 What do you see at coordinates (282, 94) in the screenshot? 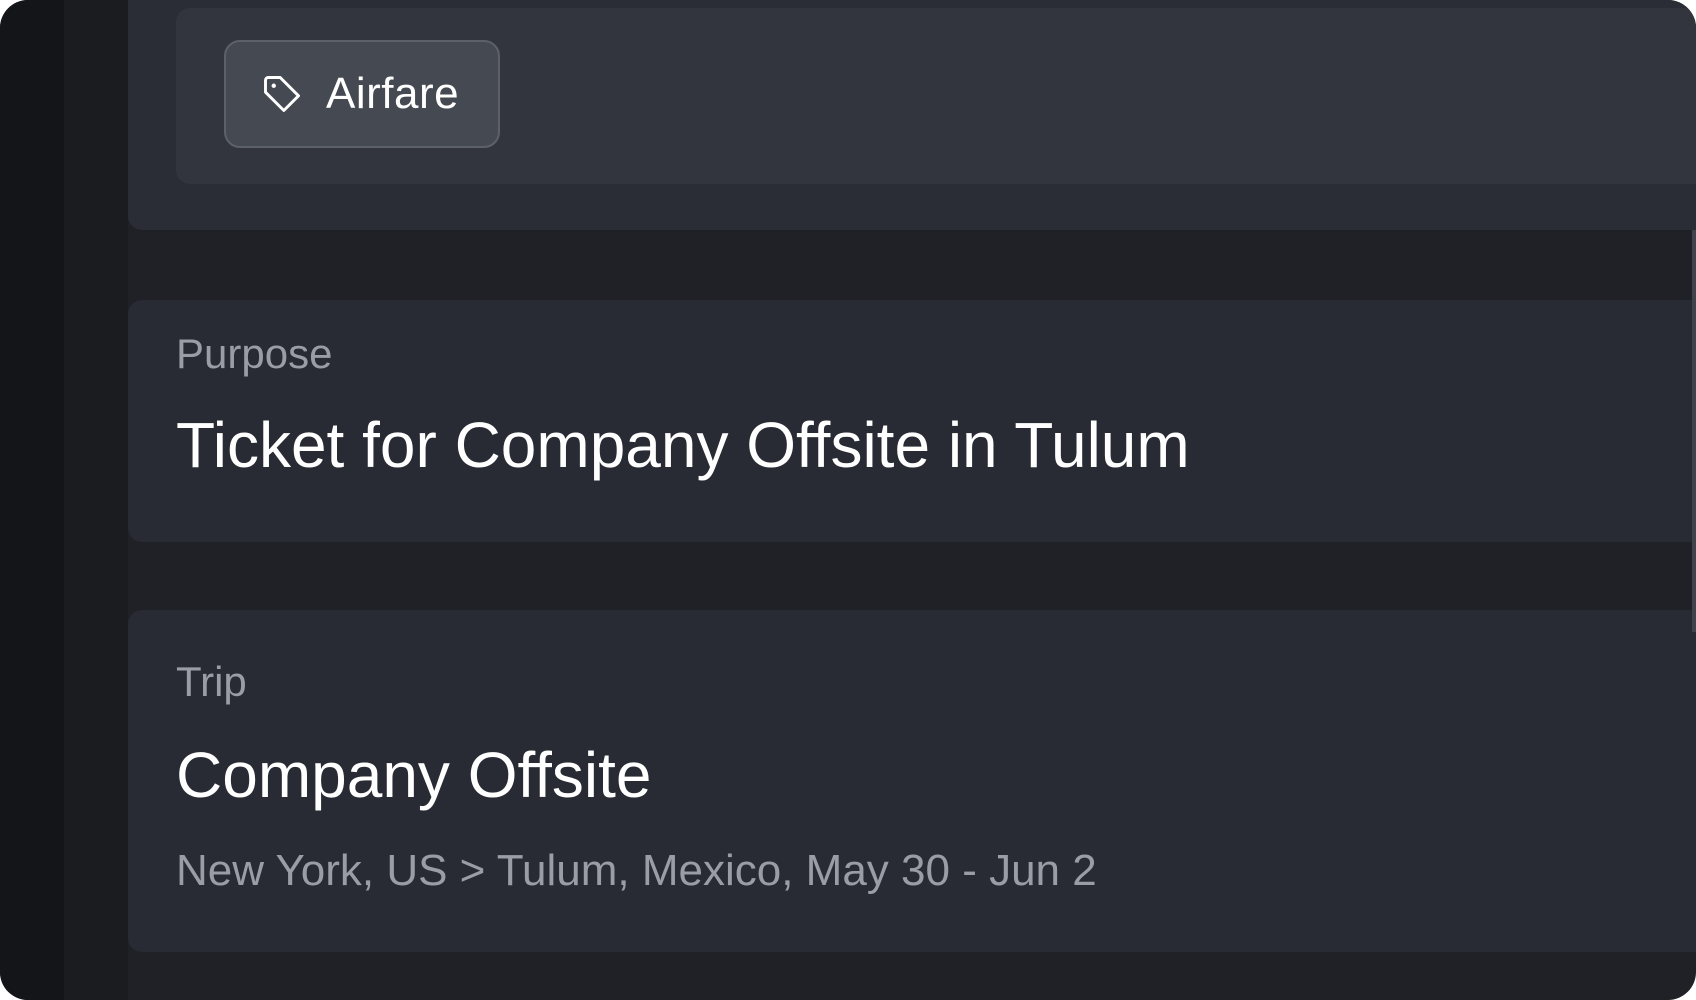
I see `tag-icon` at bounding box center [282, 94].